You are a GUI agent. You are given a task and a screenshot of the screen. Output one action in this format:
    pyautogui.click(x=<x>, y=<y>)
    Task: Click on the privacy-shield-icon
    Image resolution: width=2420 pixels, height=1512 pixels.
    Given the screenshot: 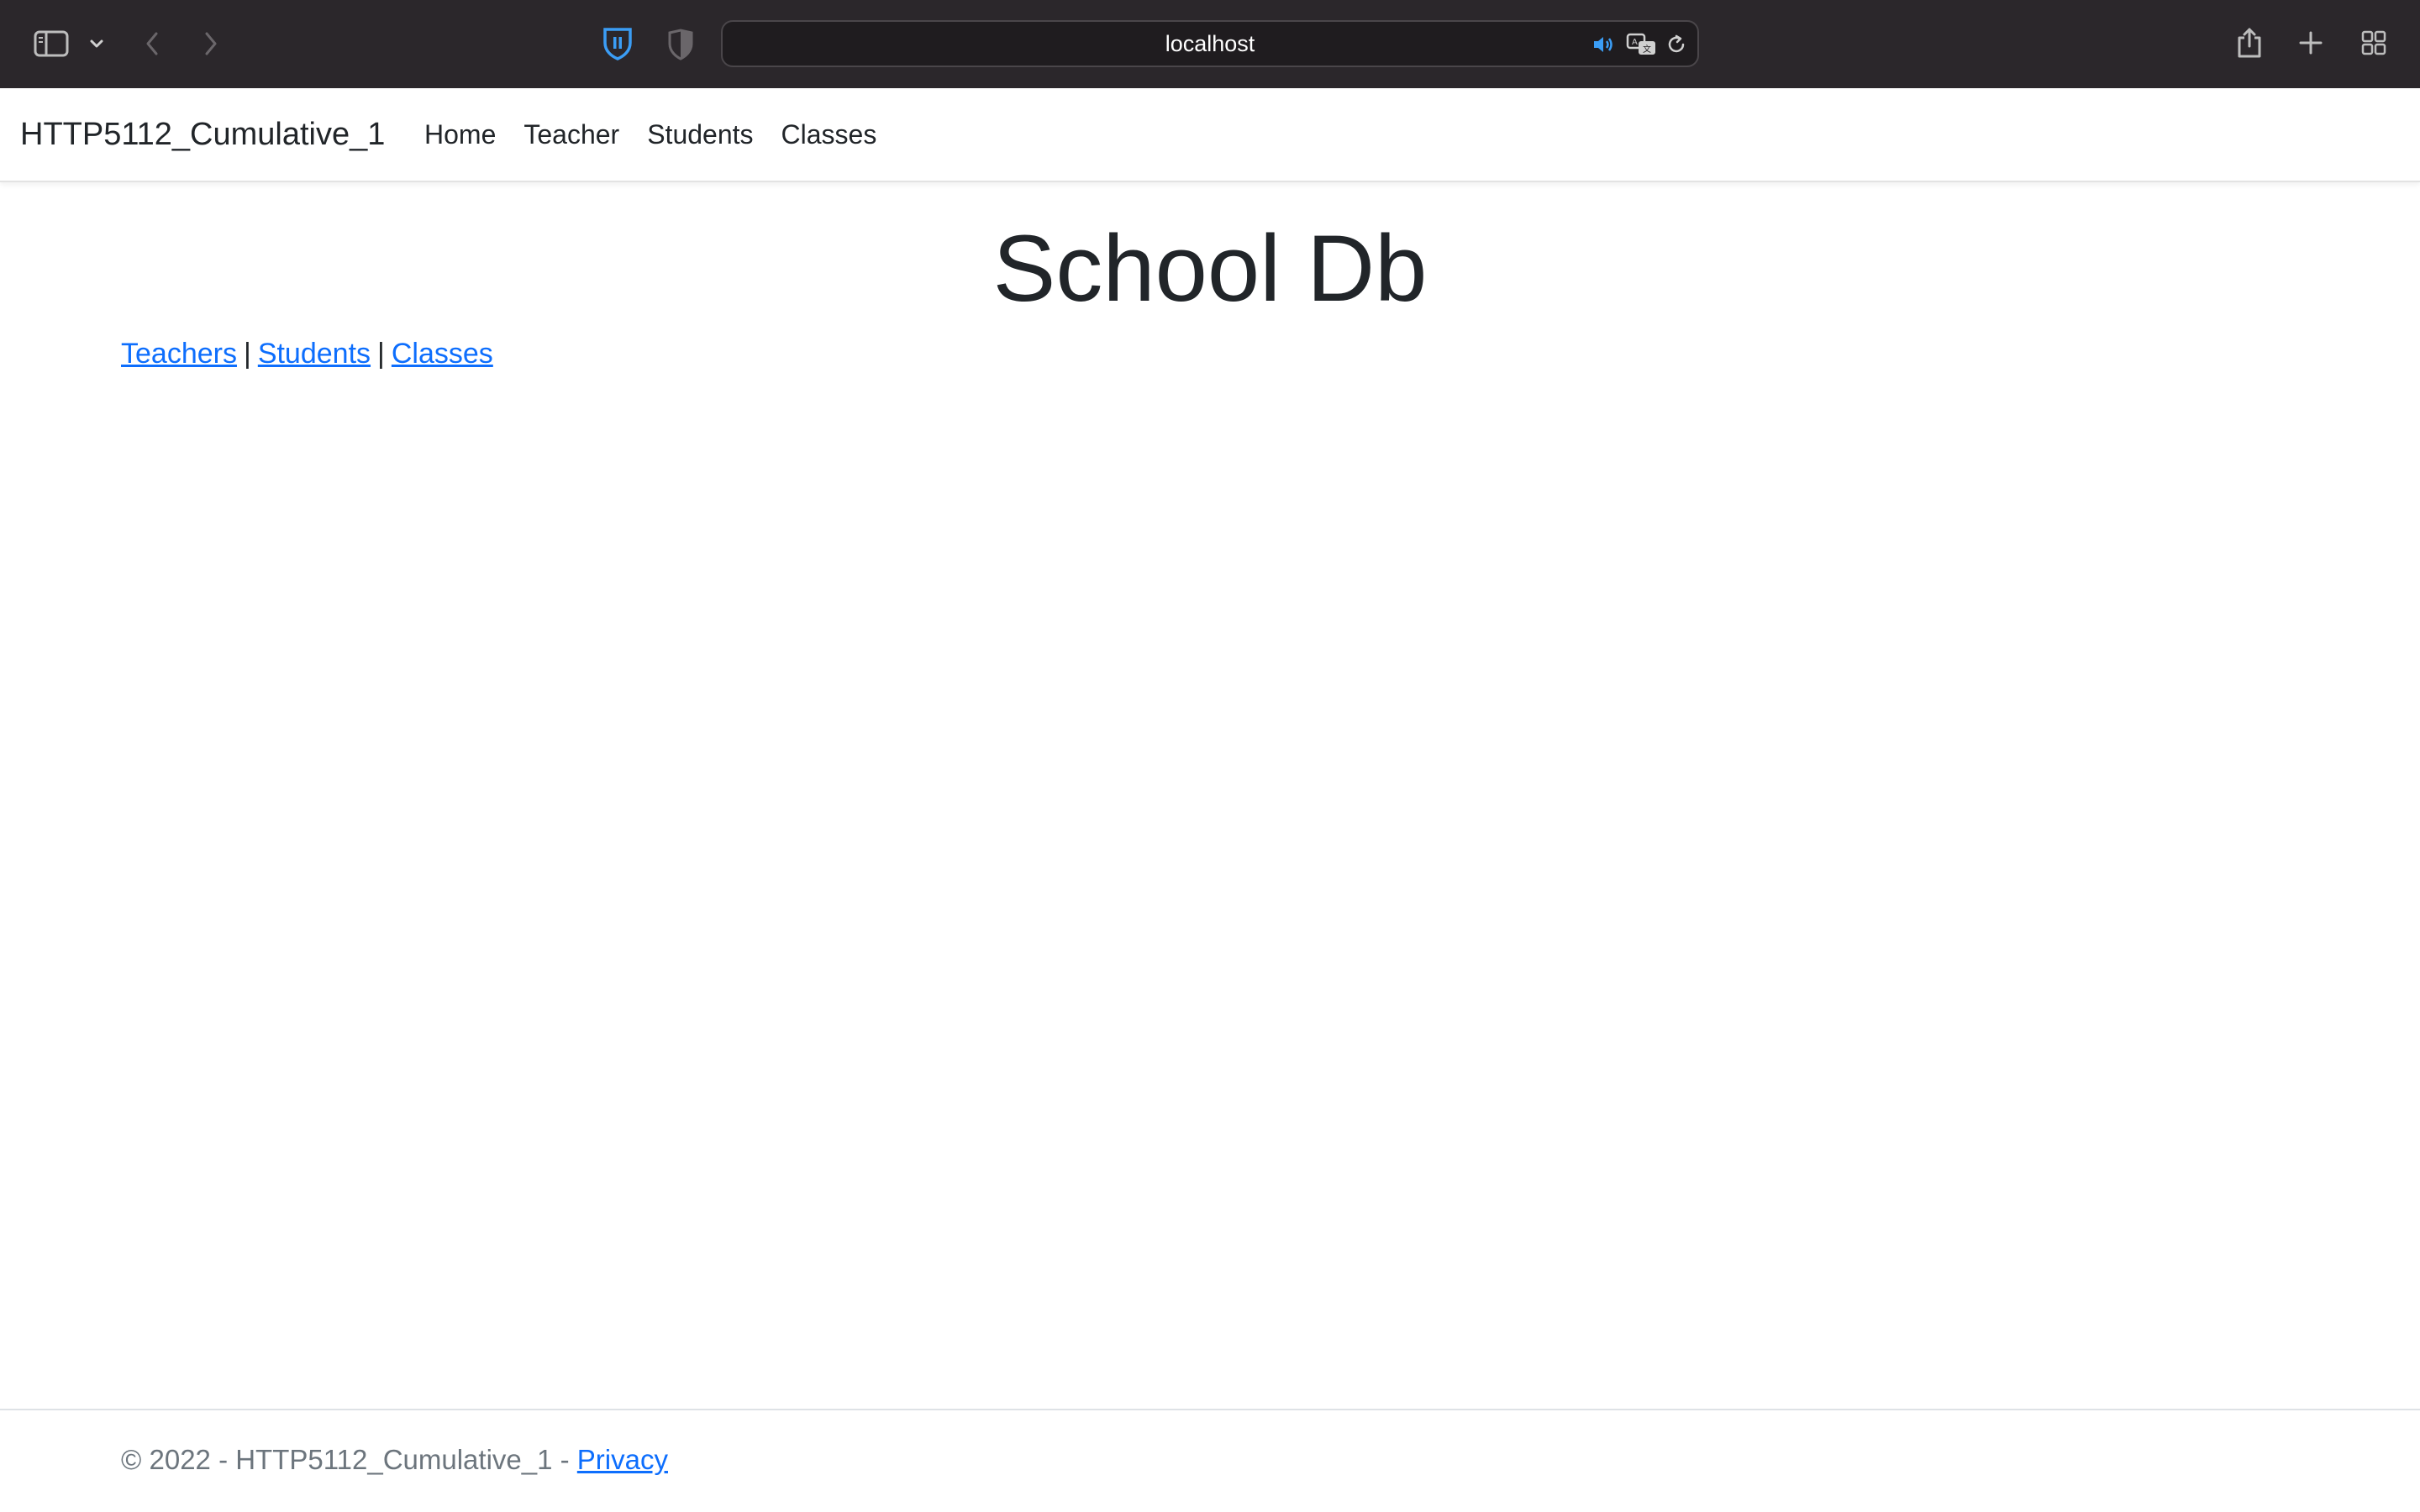 What is the action you would take?
    pyautogui.click(x=680, y=44)
    